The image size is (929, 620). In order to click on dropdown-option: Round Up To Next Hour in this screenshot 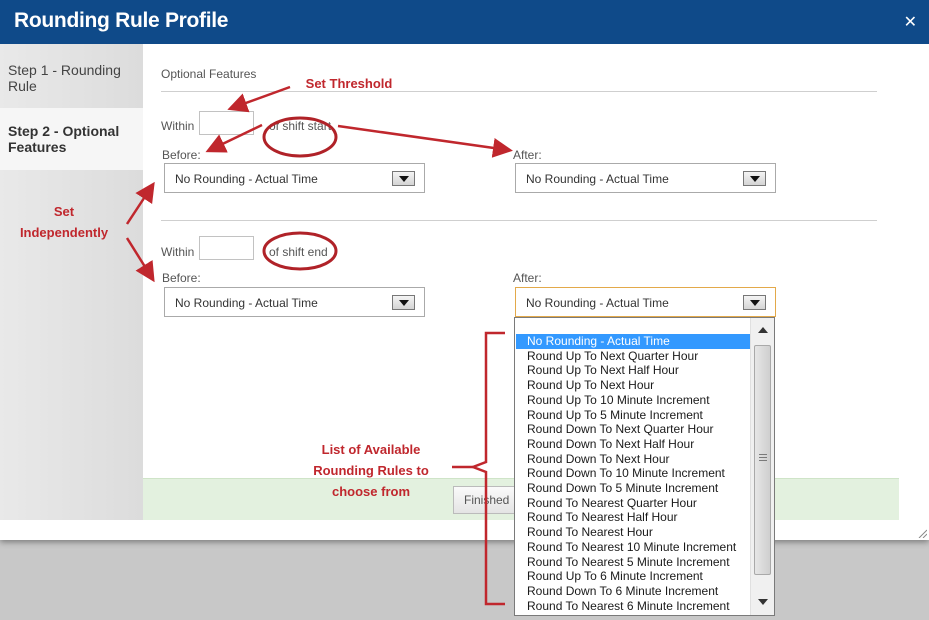, I will do `click(633, 385)`.